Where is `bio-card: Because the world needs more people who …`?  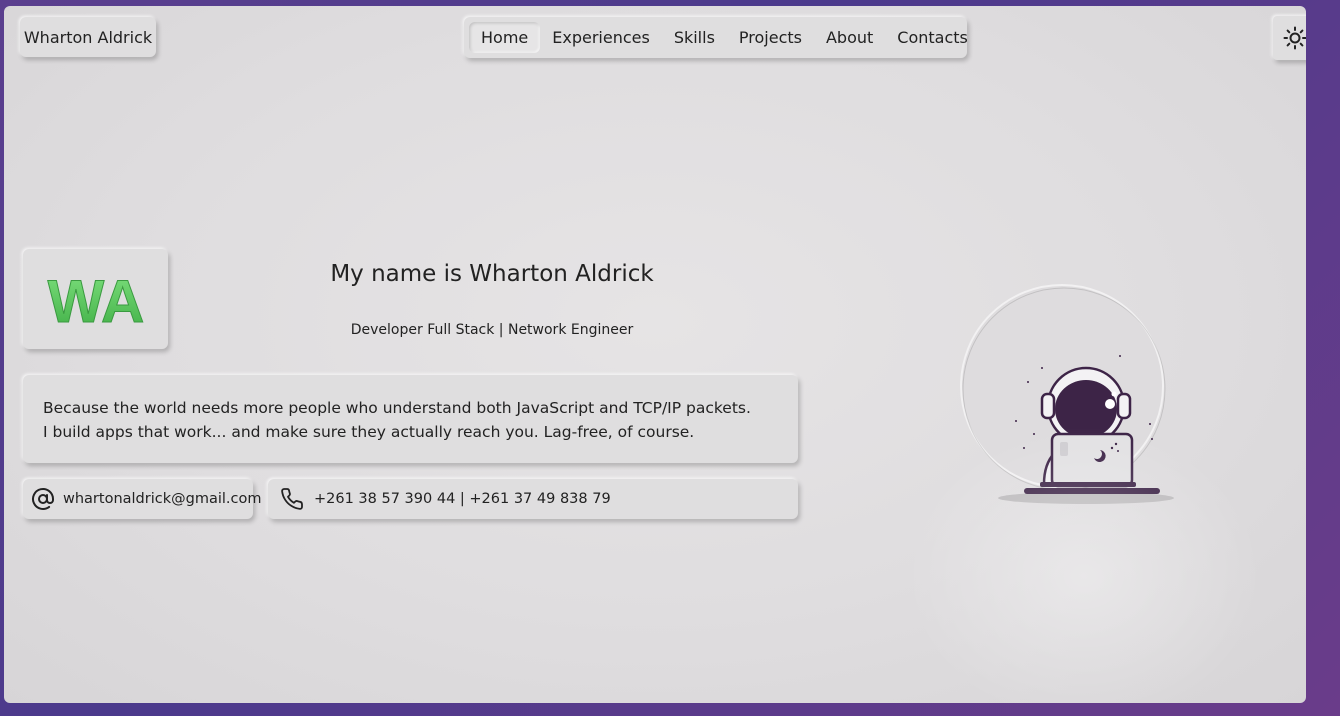
bio-card: Because the world needs more people who … is located at coordinates (410, 419).